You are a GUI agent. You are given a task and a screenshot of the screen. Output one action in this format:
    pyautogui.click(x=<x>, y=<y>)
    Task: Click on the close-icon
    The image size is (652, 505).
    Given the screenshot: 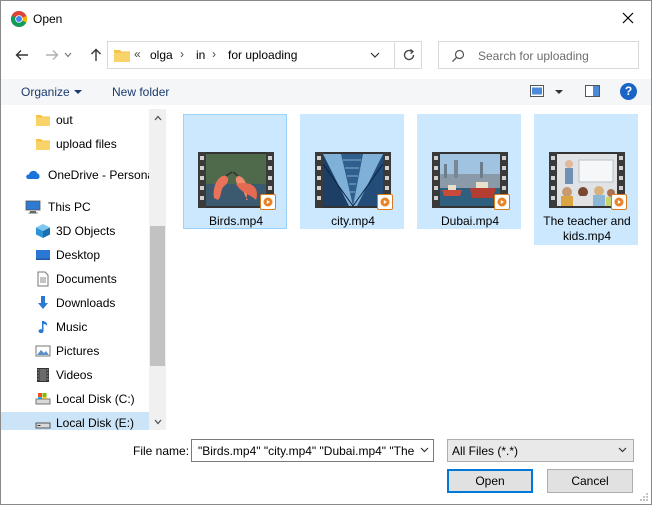 What is the action you would take?
    pyautogui.click(x=628, y=18)
    